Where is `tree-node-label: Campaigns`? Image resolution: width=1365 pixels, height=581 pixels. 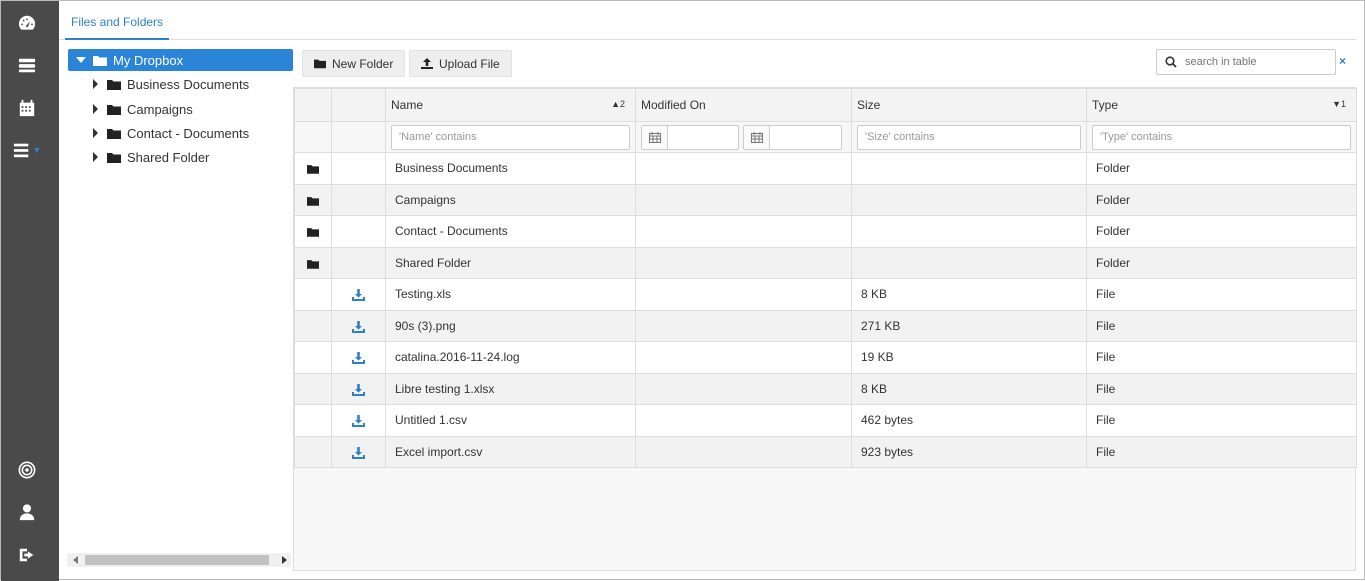 tree-node-label: Campaigns is located at coordinates (160, 109).